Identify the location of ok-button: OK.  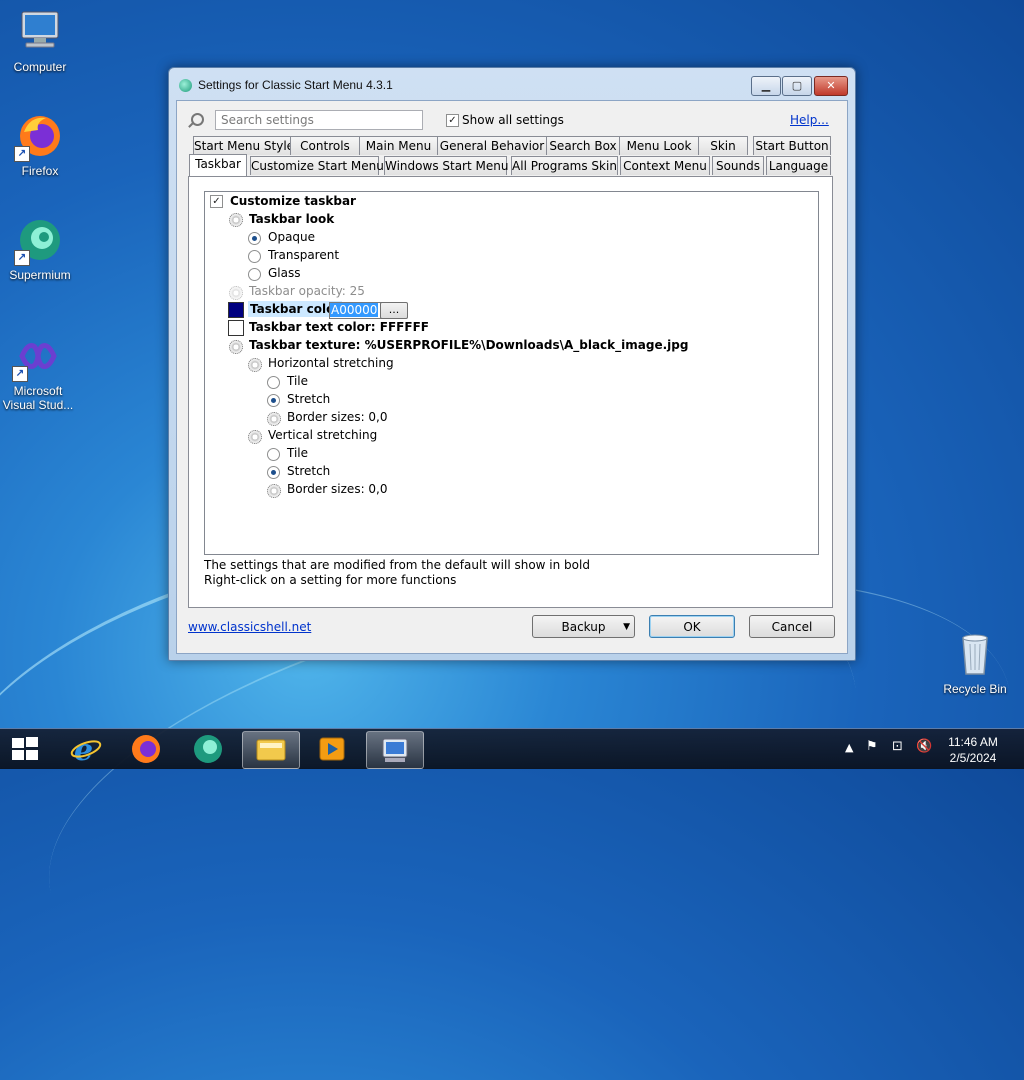
(692, 626).